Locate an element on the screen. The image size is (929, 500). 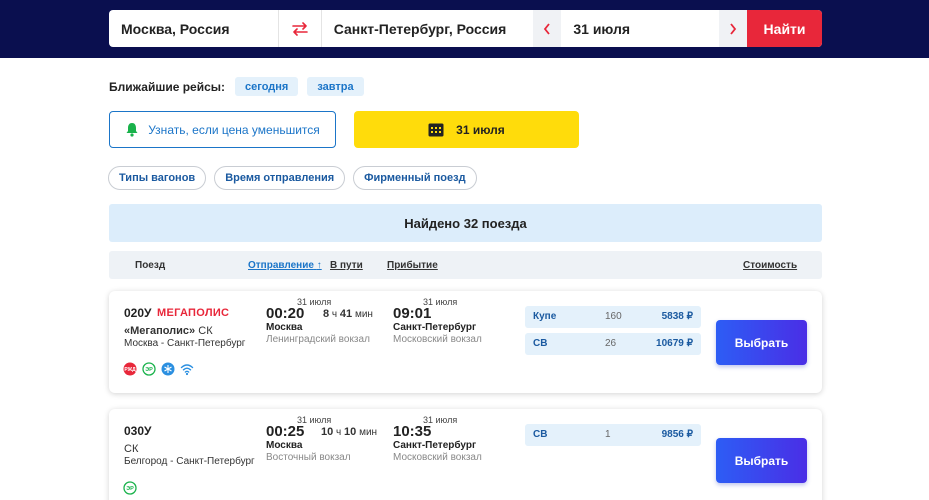
found-count-banner: Найдено 32 поезда is located at coordinates (465, 223).